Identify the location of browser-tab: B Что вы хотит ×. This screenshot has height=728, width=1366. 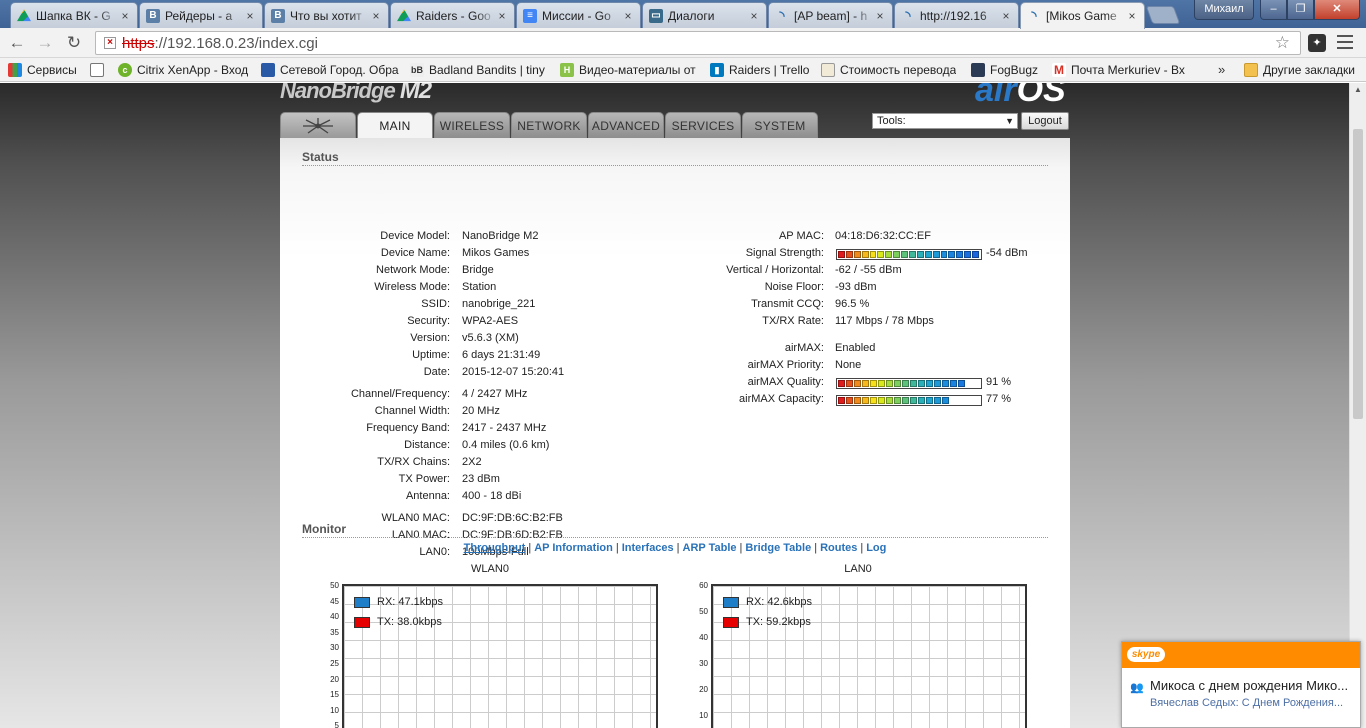
(326, 15).